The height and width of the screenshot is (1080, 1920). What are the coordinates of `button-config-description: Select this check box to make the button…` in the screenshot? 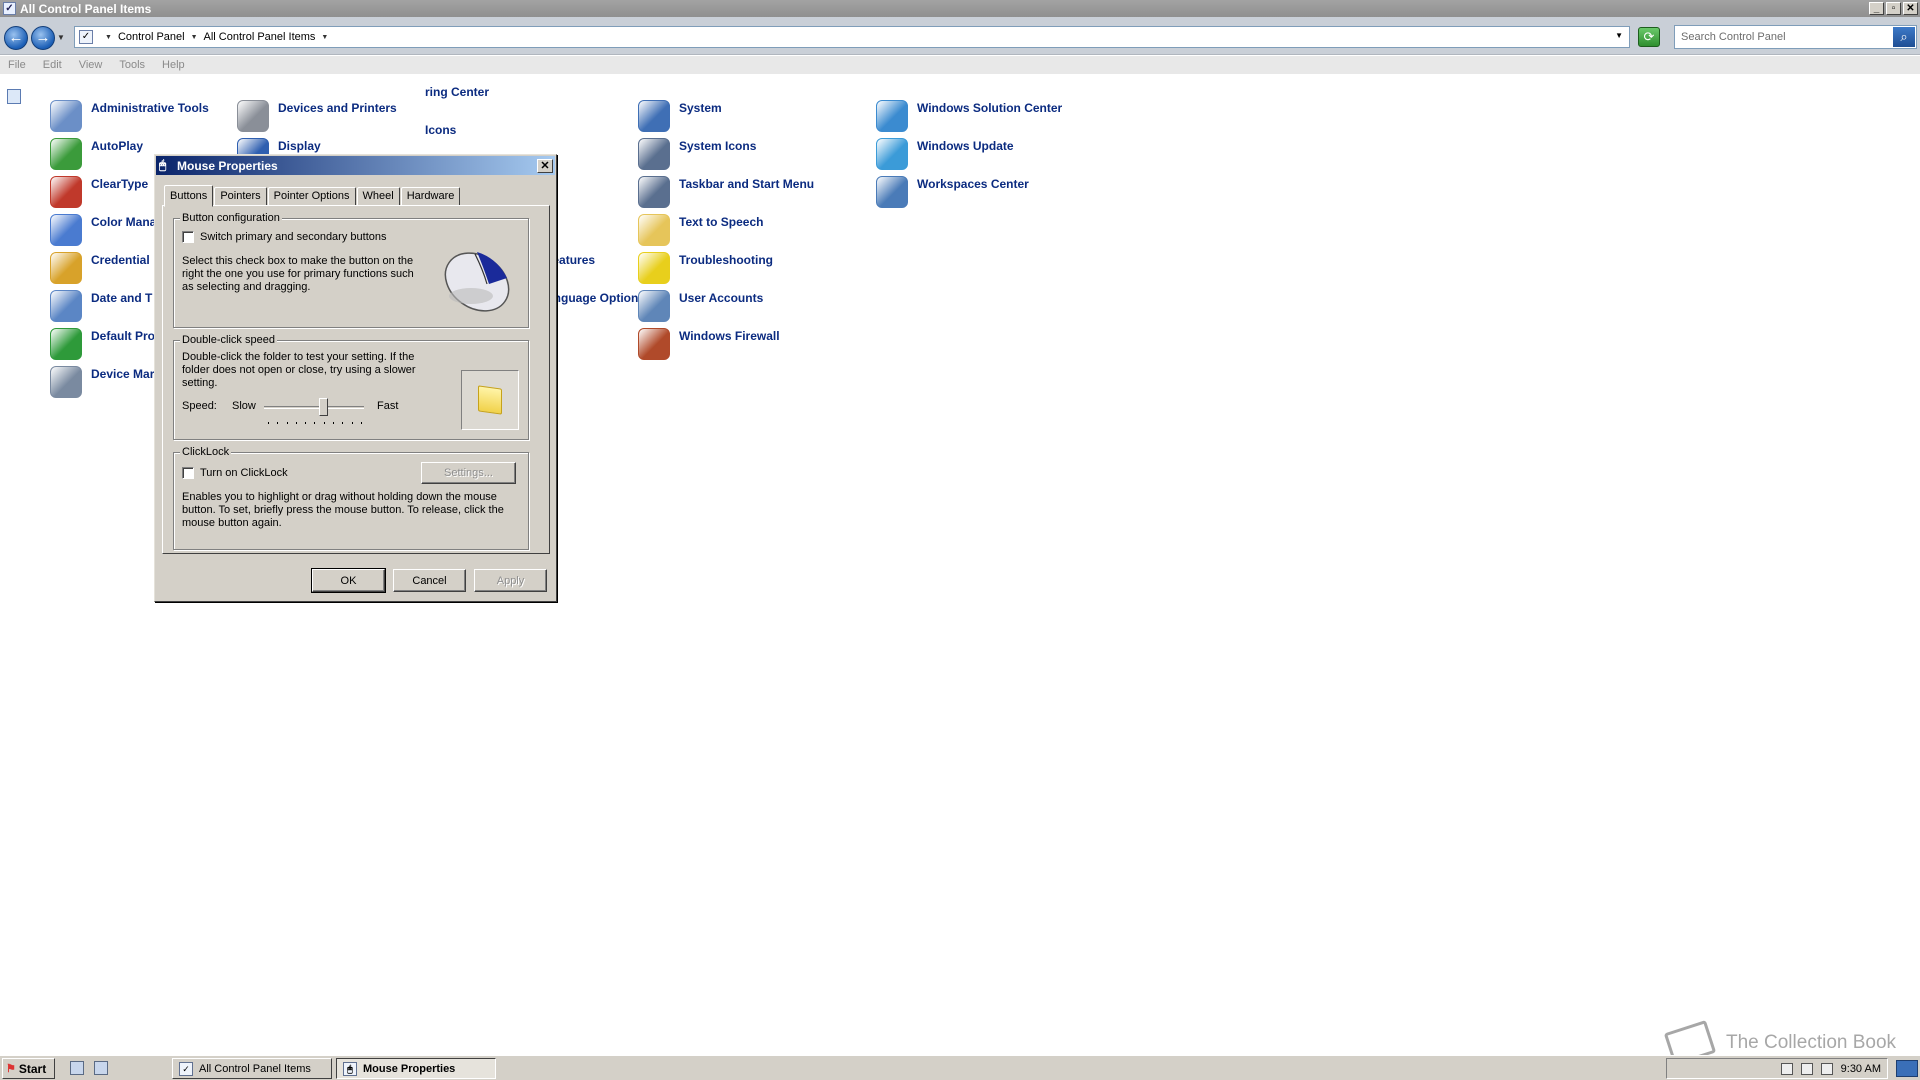 It's located at (298, 274).